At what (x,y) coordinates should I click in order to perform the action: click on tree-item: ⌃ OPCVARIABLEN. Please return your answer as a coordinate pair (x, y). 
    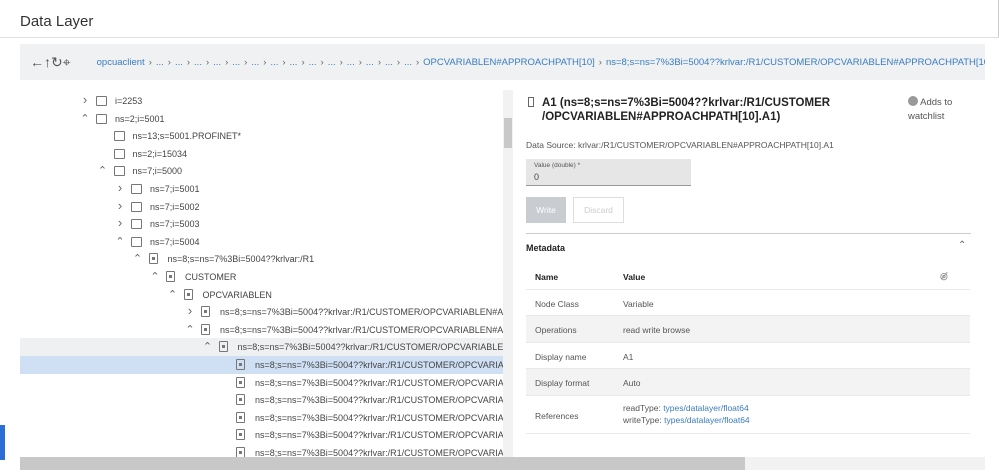
    Looking at the image, I should click on (261, 295).